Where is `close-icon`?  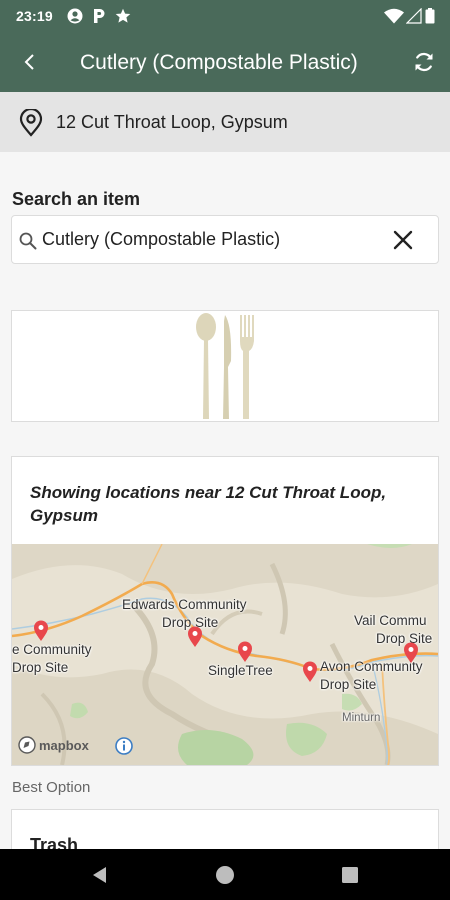 close-icon is located at coordinates (403, 240).